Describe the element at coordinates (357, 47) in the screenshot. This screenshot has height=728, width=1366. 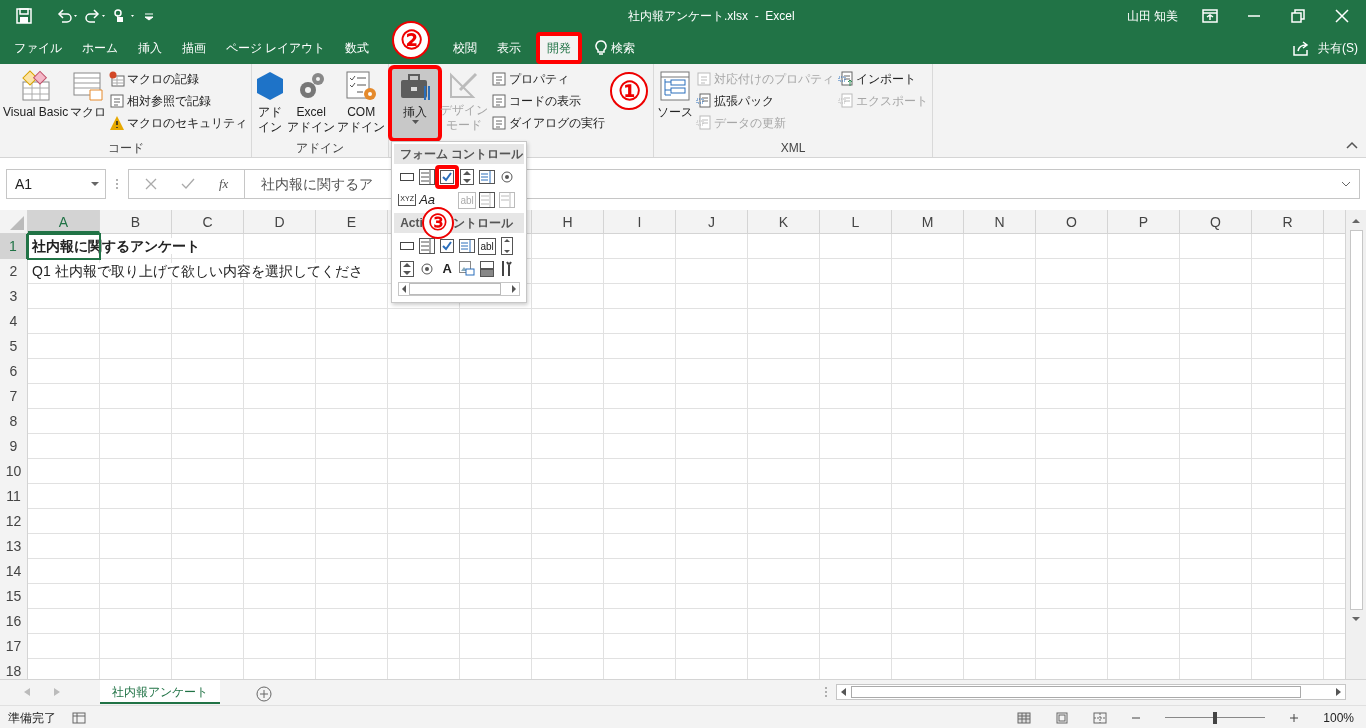
I see `ribbon-tab: 数式` at that location.